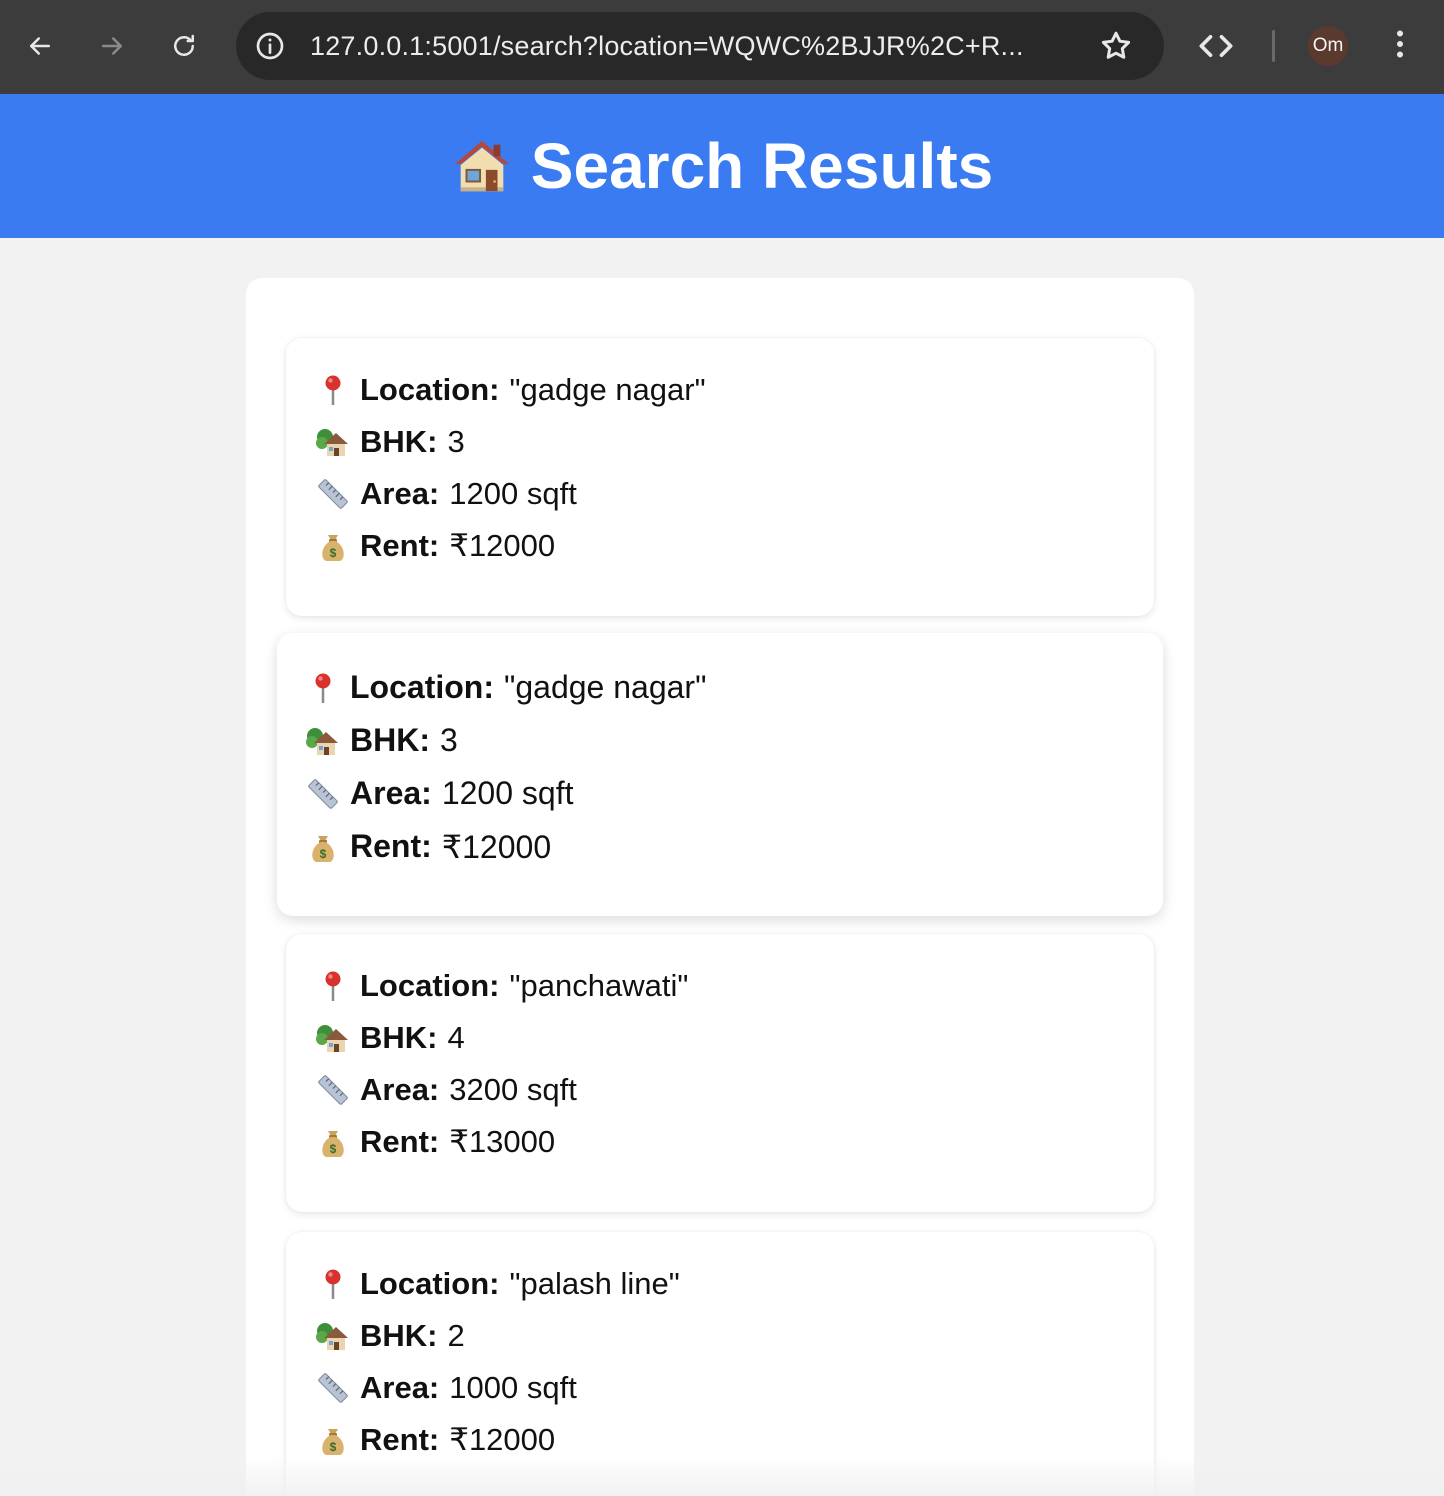  Describe the element at coordinates (1273, 46) in the screenshot. I see `toolbar-divider` at that location.